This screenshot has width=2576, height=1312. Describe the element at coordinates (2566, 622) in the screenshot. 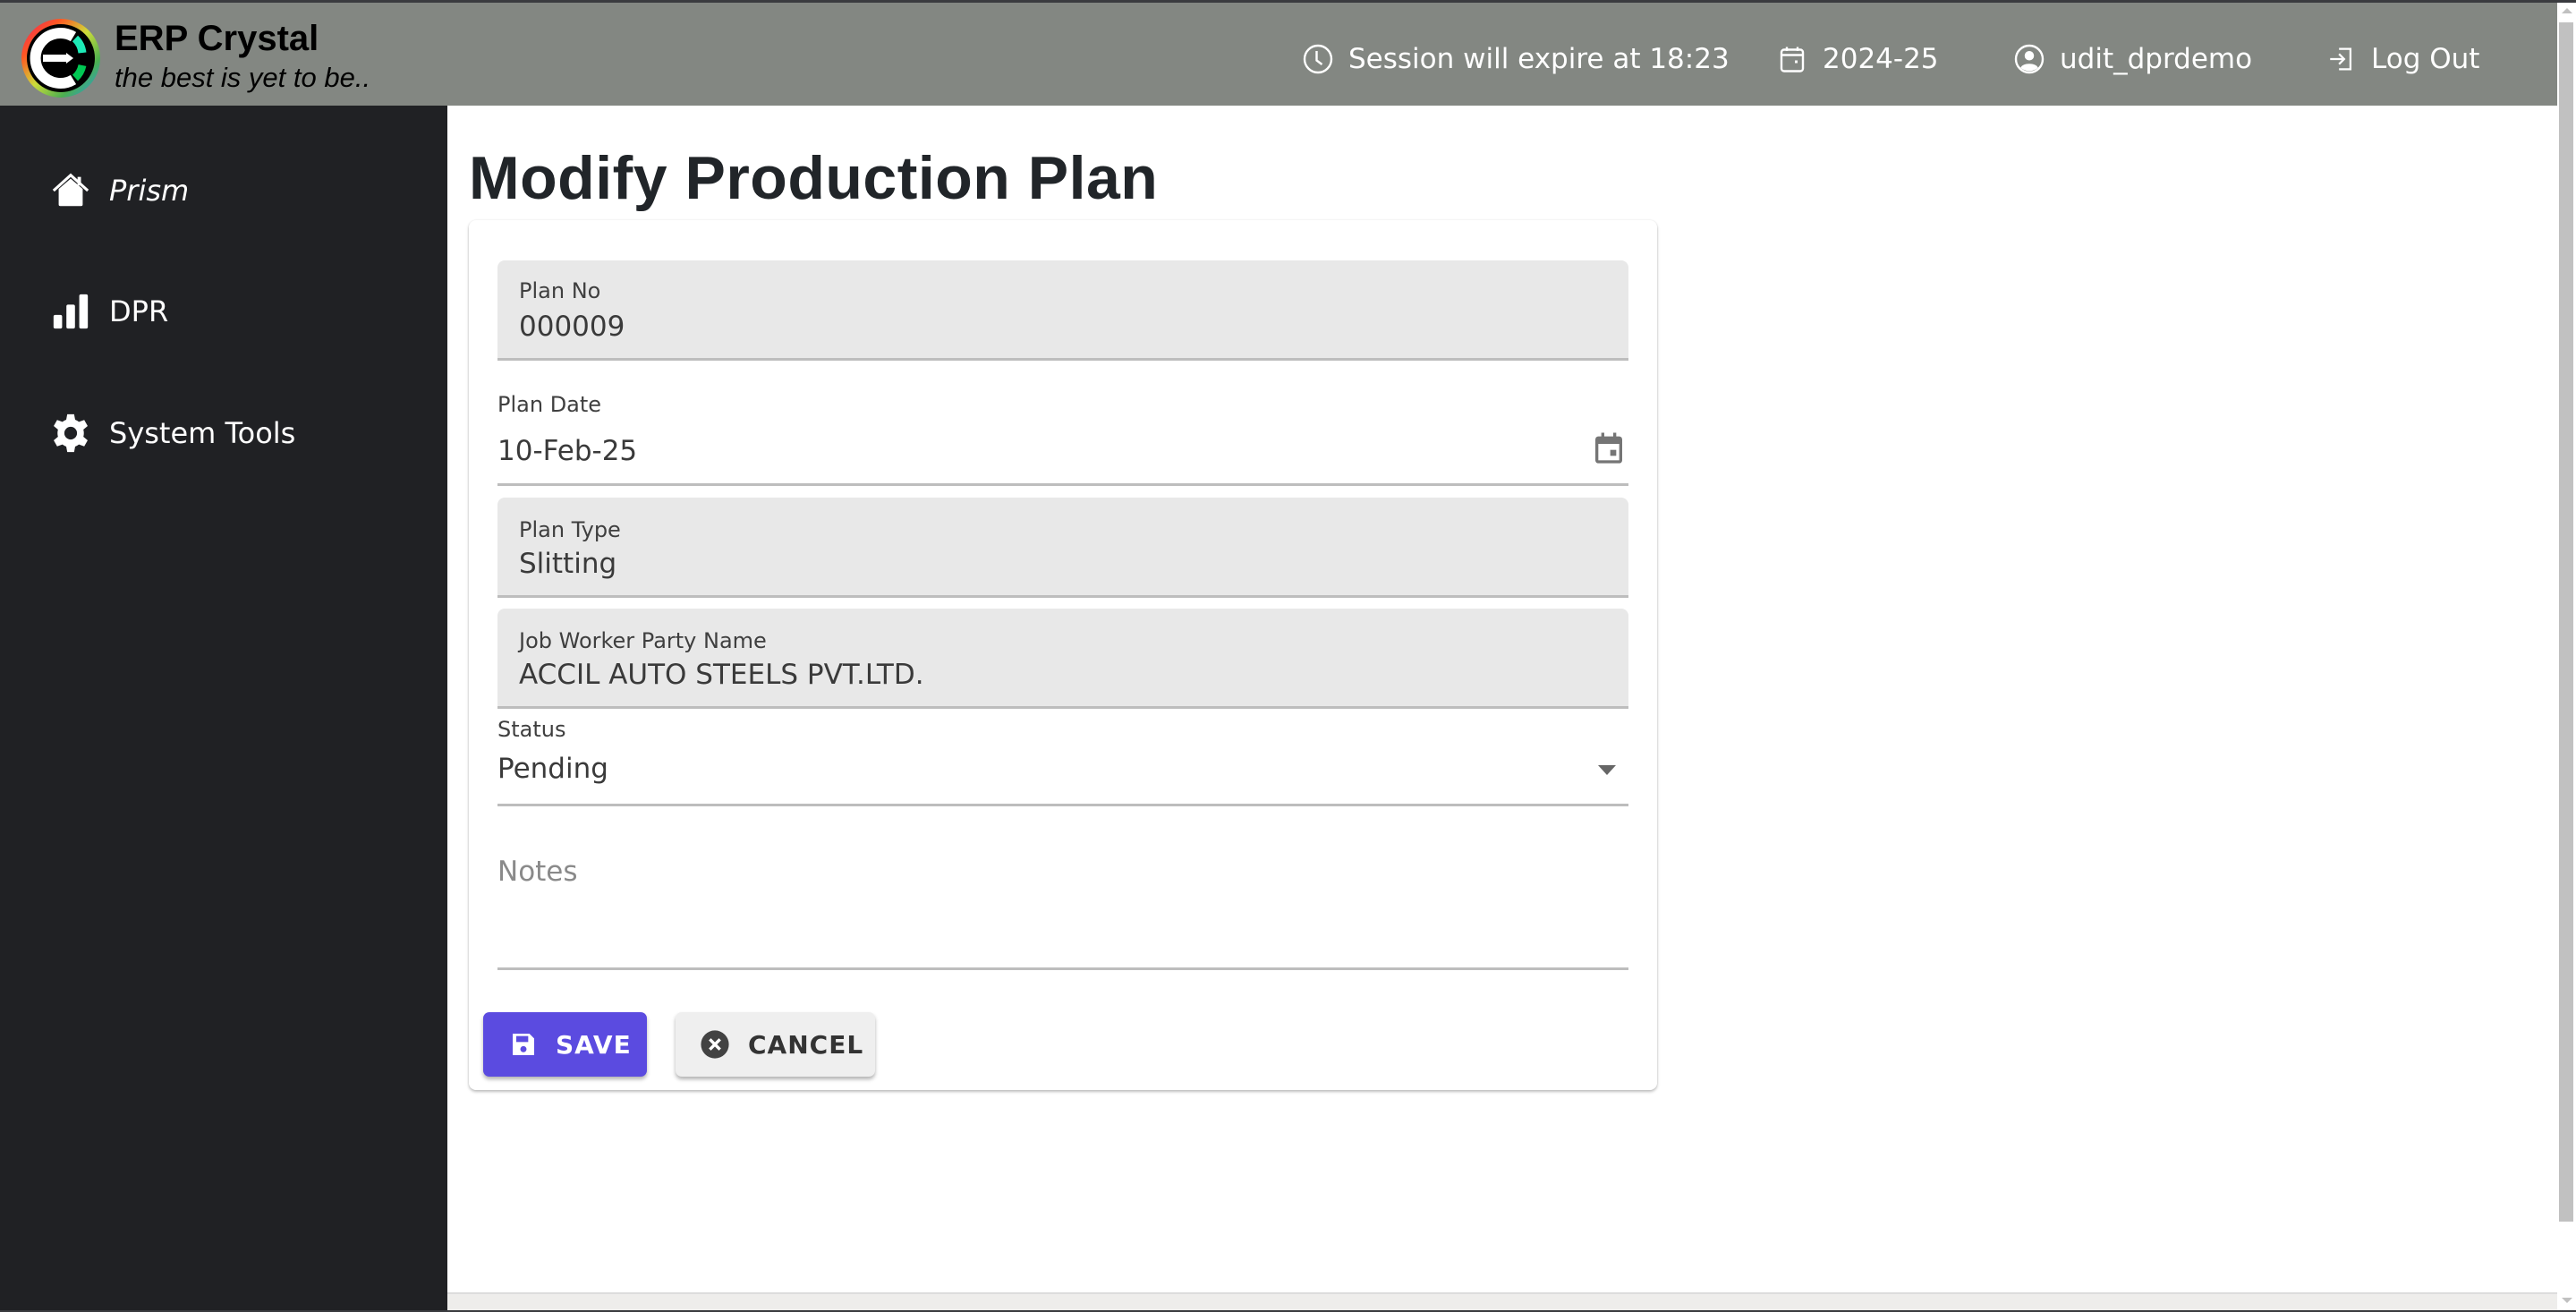

I see `vertical-scrollbar-thumb` at that location.